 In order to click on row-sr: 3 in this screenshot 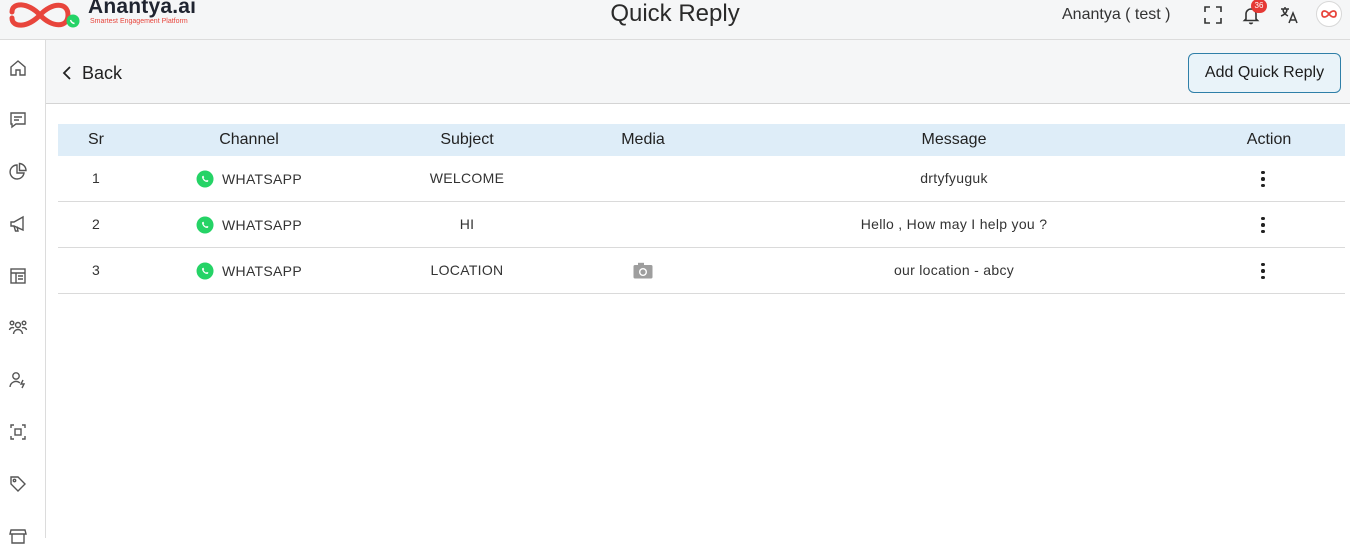, I will do `click(96, 270)`.